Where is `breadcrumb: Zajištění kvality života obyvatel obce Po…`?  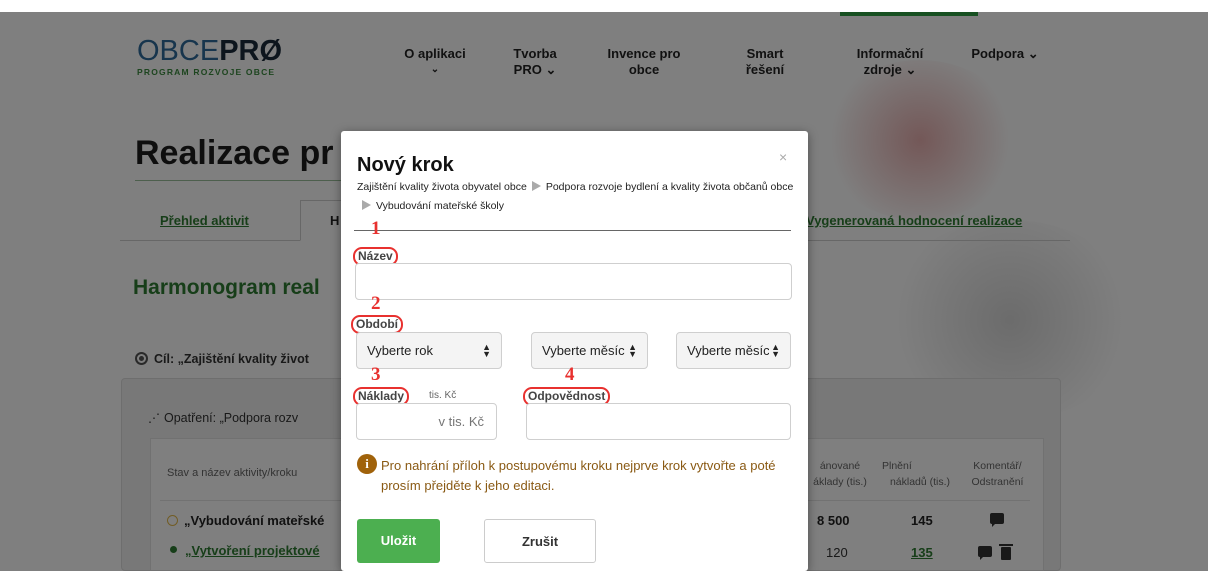
breadcrumb: Zajištění kvality života obyvatel obce Po… is located at coordinates (577, 197).